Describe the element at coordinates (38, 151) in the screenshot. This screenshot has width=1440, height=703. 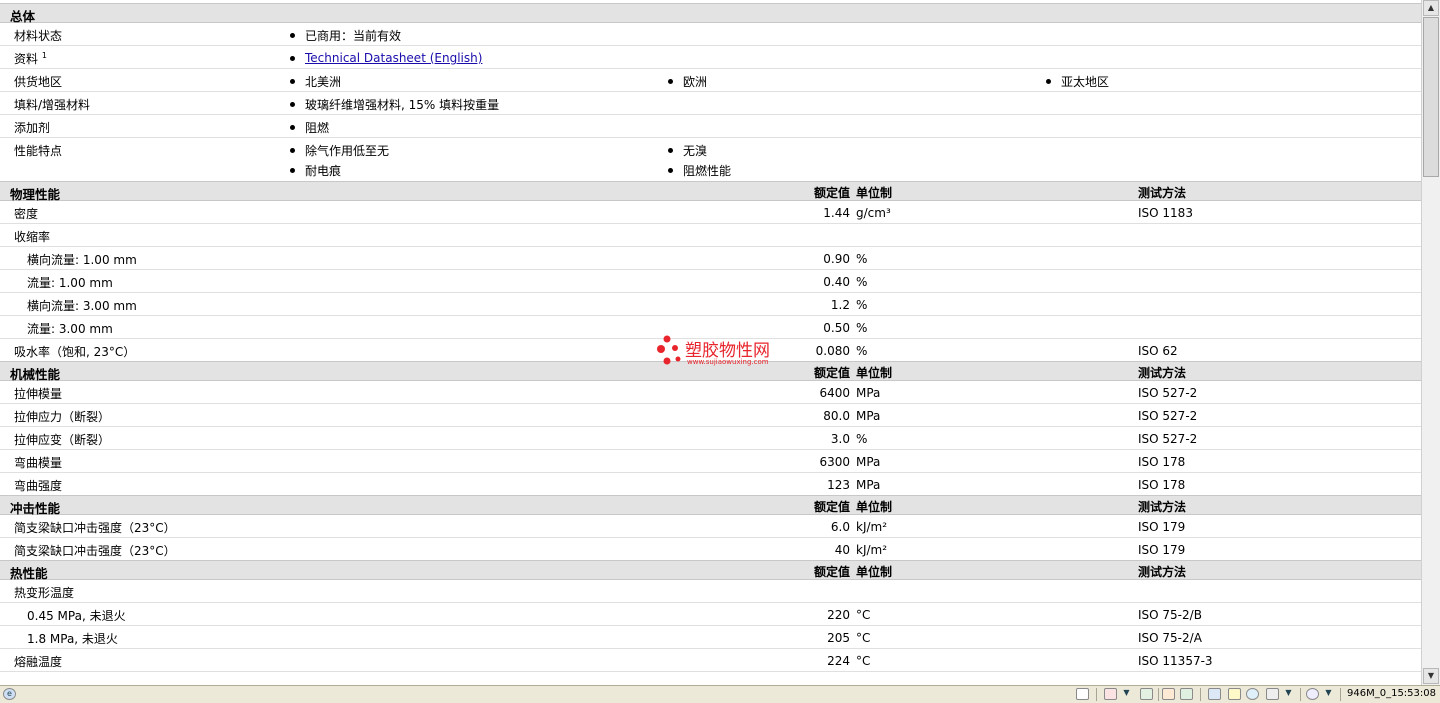
I see `row-label: 性能特点` at that location.